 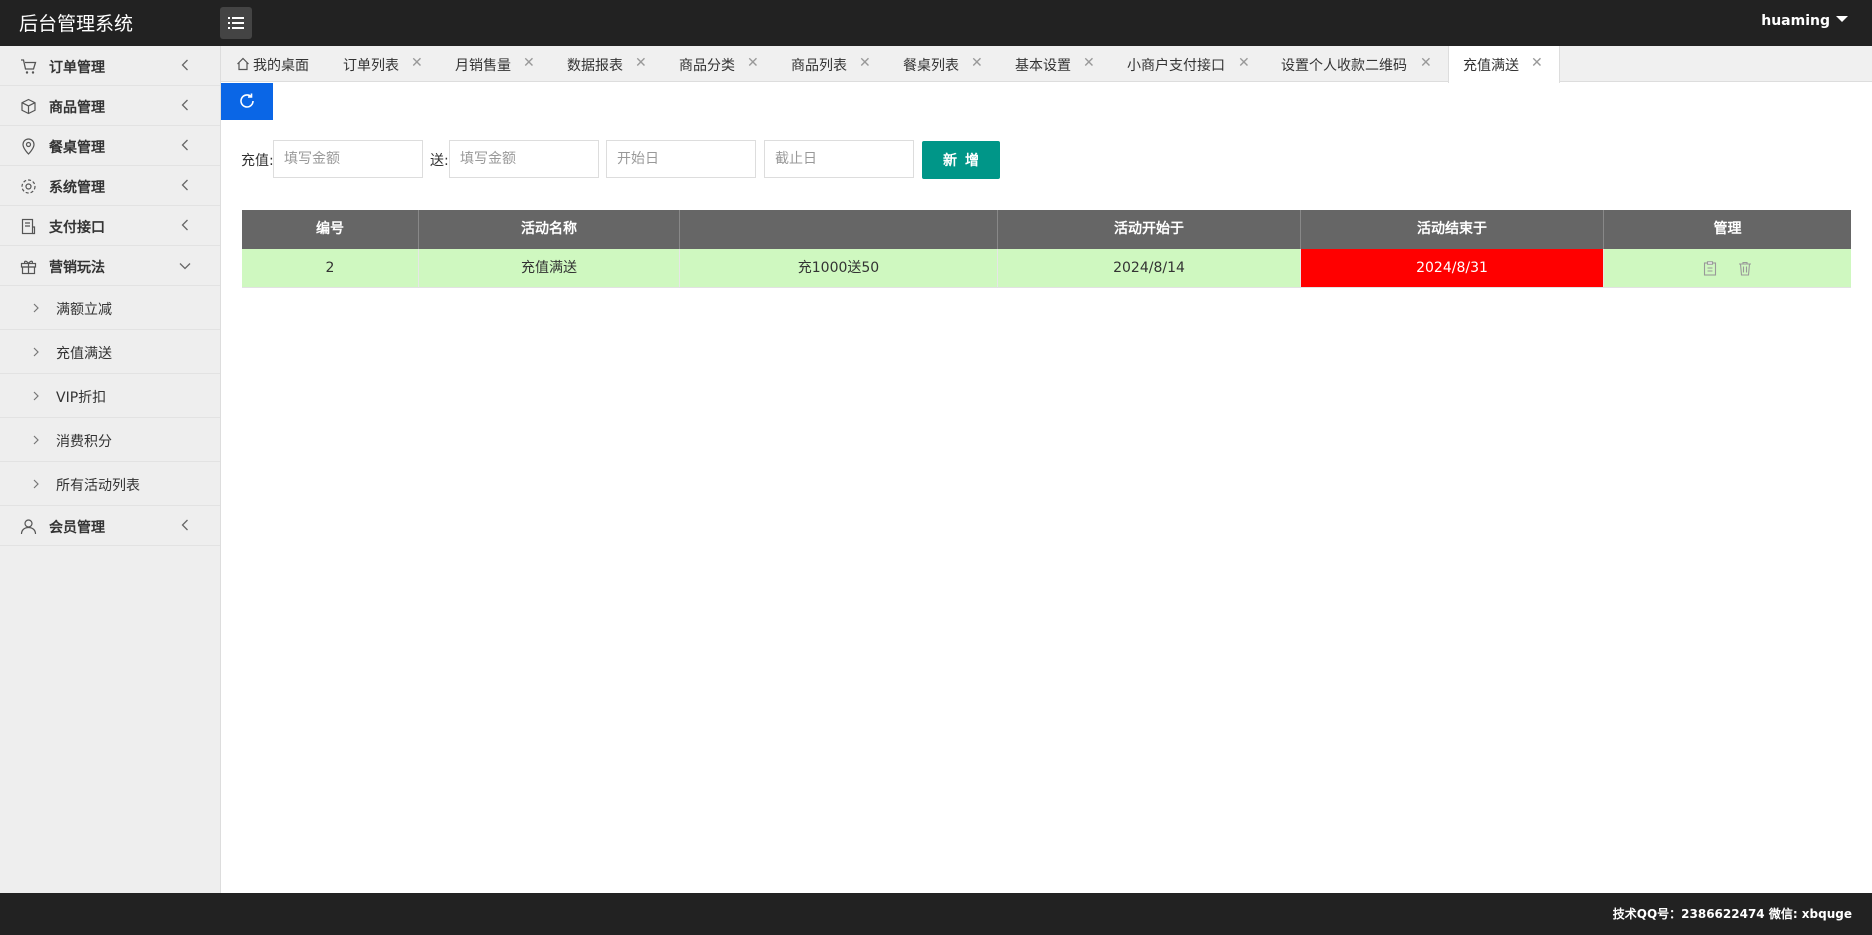 I want to click on list-icon, so click(x=236, y=23).